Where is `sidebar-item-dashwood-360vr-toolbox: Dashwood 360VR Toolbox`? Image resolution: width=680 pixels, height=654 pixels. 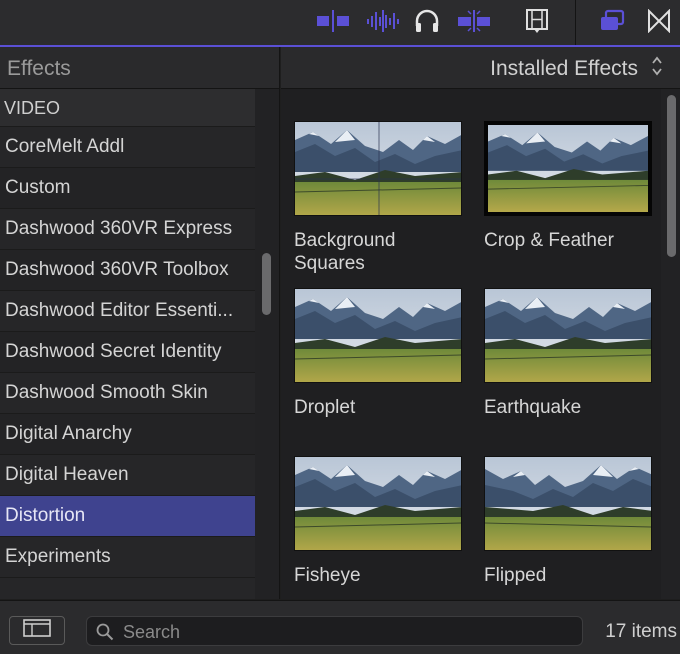
sidebar-item-dashwood-360vr-toolbox: Dashwood 360VR Toolbox is located at coordinates (127, 270).